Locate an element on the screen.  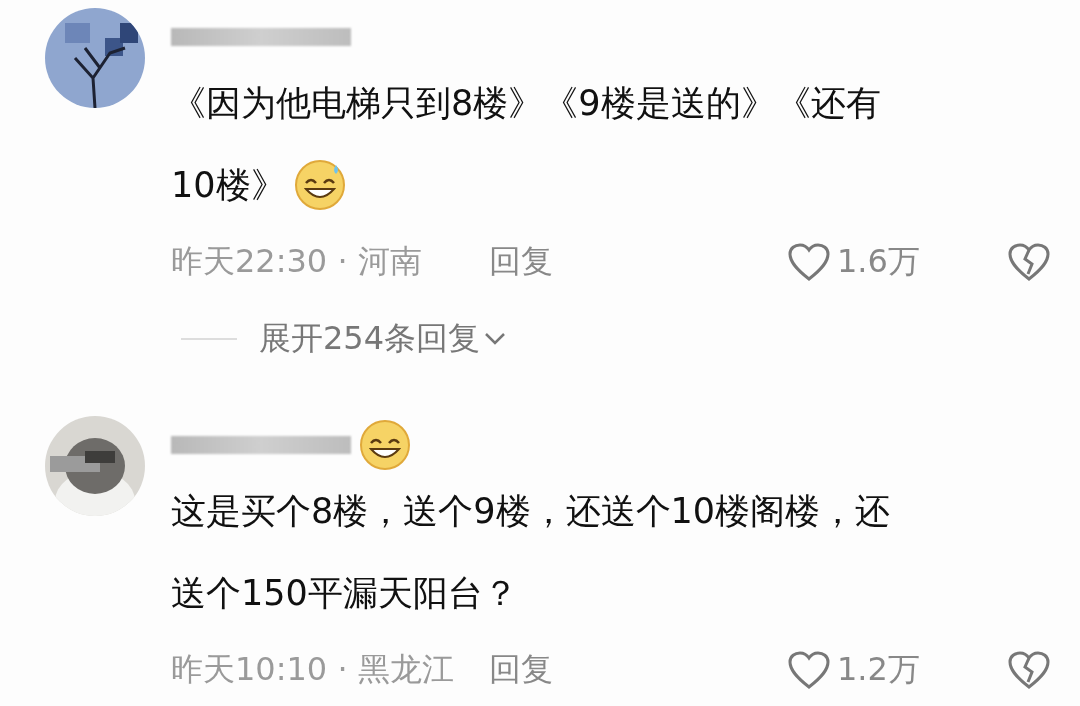
like-count: 1.6万 is located at coordinates (878, 261).